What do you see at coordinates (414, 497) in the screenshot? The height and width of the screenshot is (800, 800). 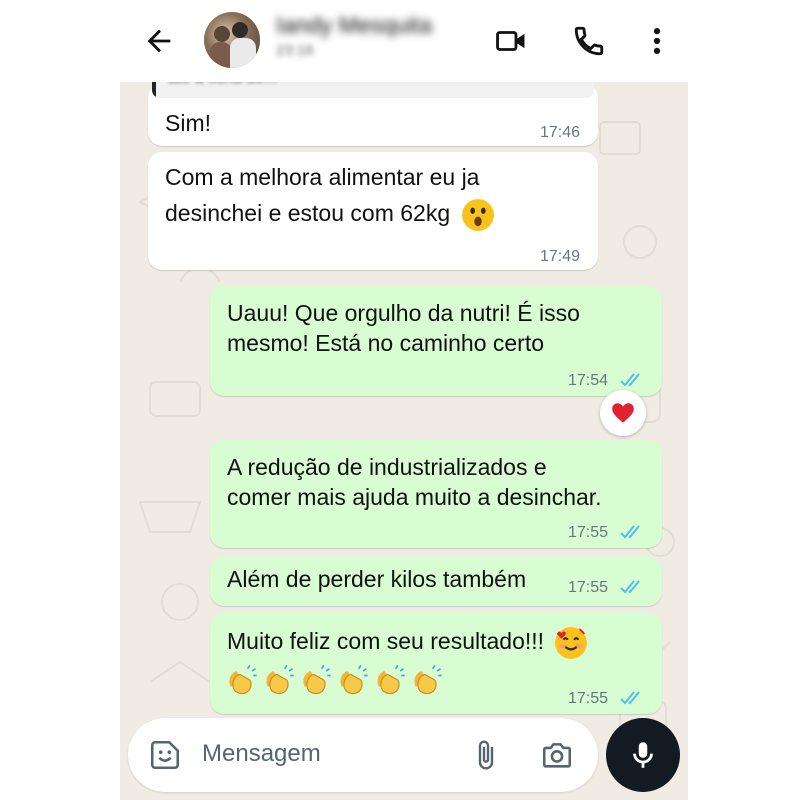 I see `message-line: comer mais ajuda muito a desinchar.` at bounding box center [414, 497].